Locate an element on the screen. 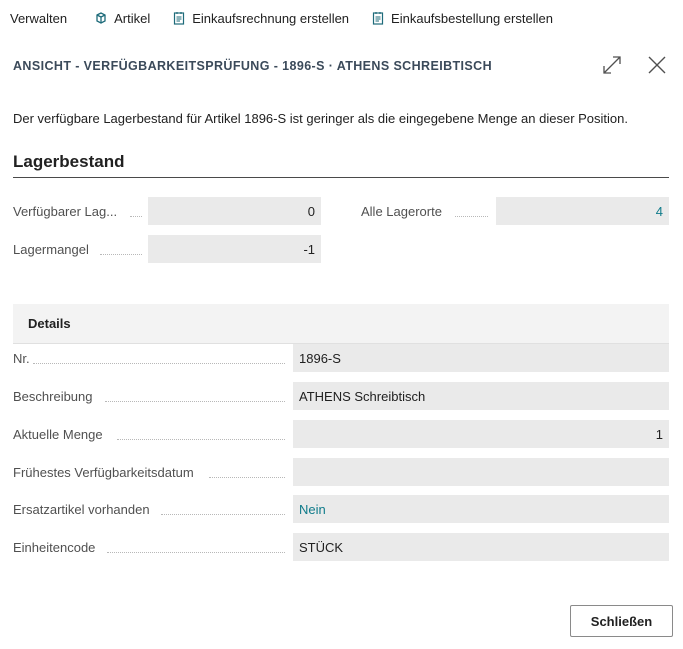  manage-label: Verwalten is located at coordinates (39, 18).